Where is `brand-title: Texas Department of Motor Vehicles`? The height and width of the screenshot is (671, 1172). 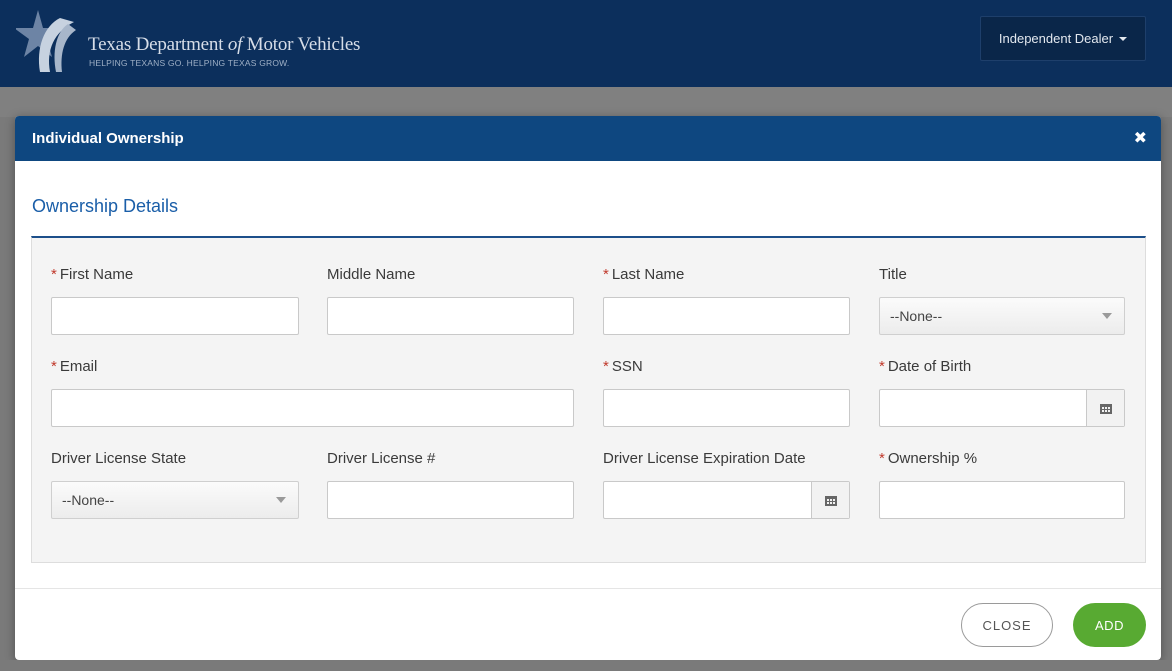
brand-title: Texas Department of Motor Vehicles is located at coordinates (224, 45).